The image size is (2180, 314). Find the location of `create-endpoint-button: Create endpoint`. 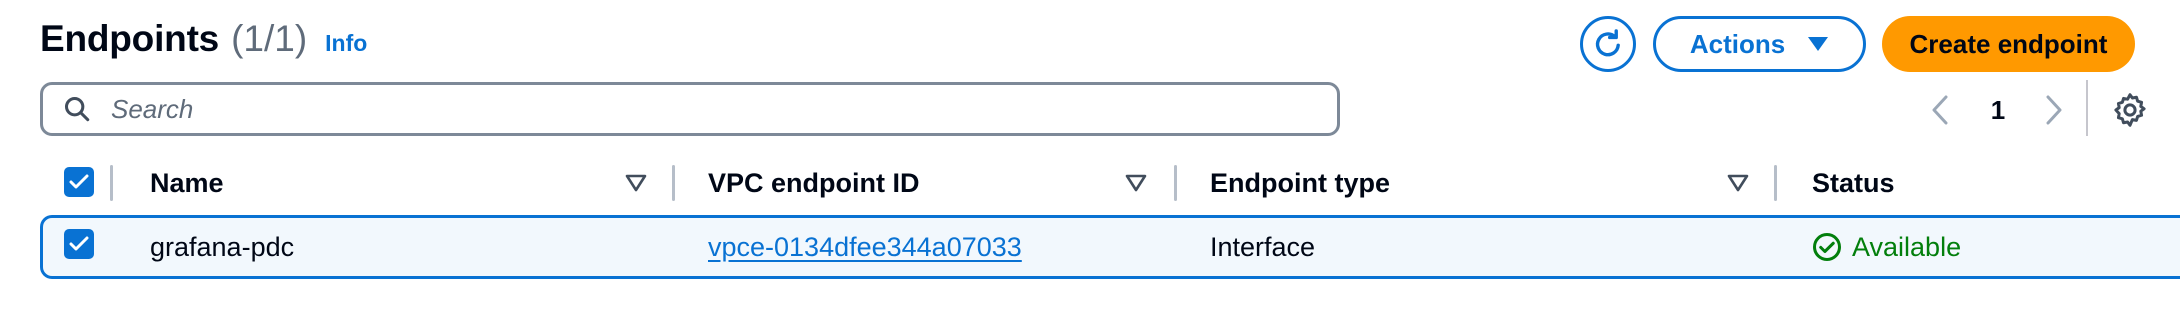

create-endpoint-button: Create endpoint is located at coordinates (2008, 44).